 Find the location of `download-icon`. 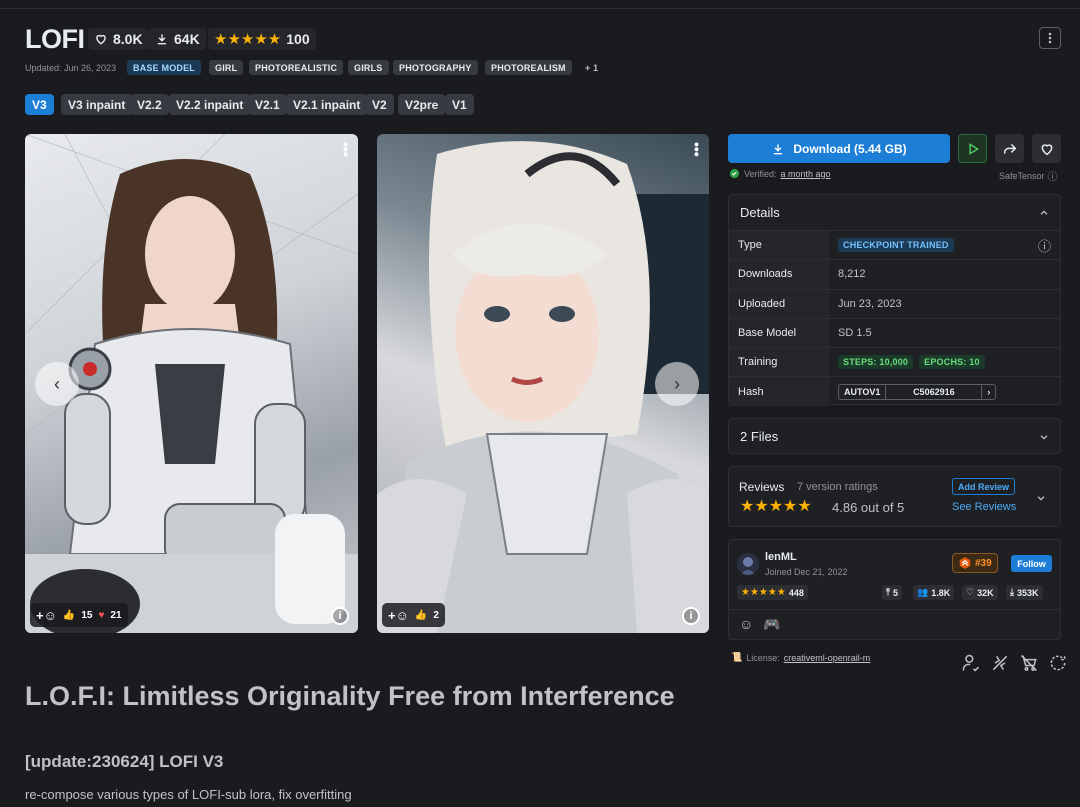

download-icon is located at coordinates (162, 39).